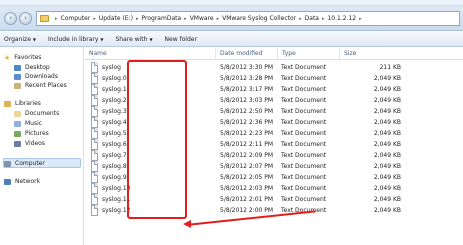 The width and height of the screenshot is (463, 245). What do you see at coordinates (42, 113) in the screenshot?
I see `nav-label: Documents` at bounding box center [42, 113].